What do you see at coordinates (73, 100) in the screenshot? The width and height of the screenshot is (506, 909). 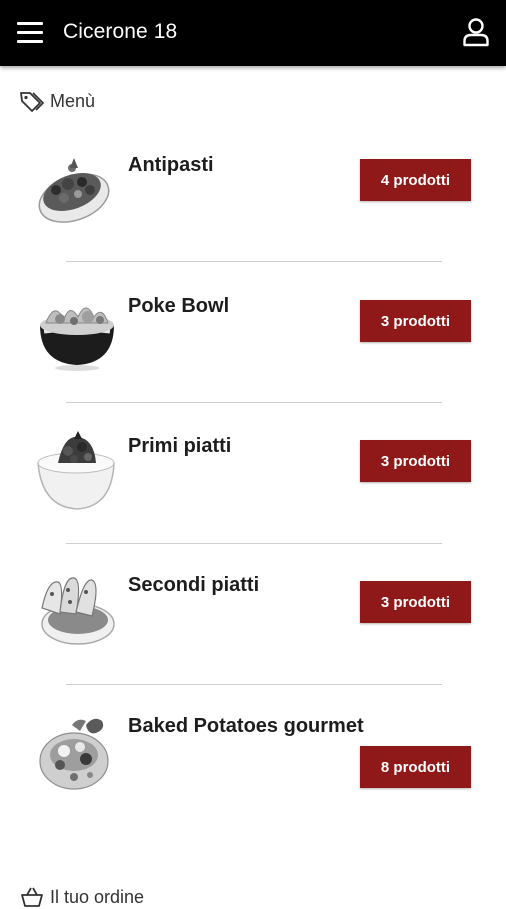 I see `menu-section-label: Menù` at bounding box center [73, 100].